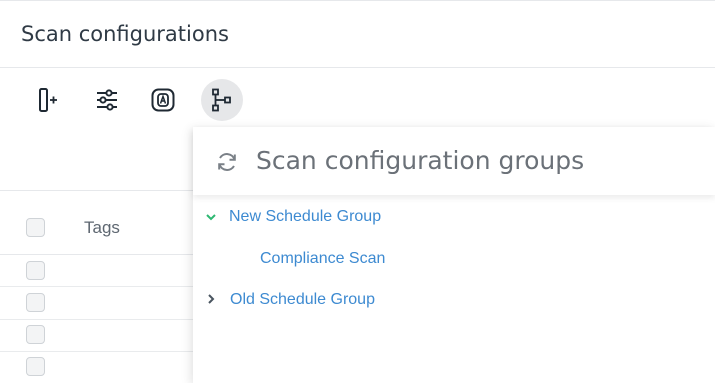 The width and height of the screenshot is (715, 383). What do you see at coordinates (96, 254) in the screenshot?
I see `table-header-bottom-border` at bounding box center [96, 254].